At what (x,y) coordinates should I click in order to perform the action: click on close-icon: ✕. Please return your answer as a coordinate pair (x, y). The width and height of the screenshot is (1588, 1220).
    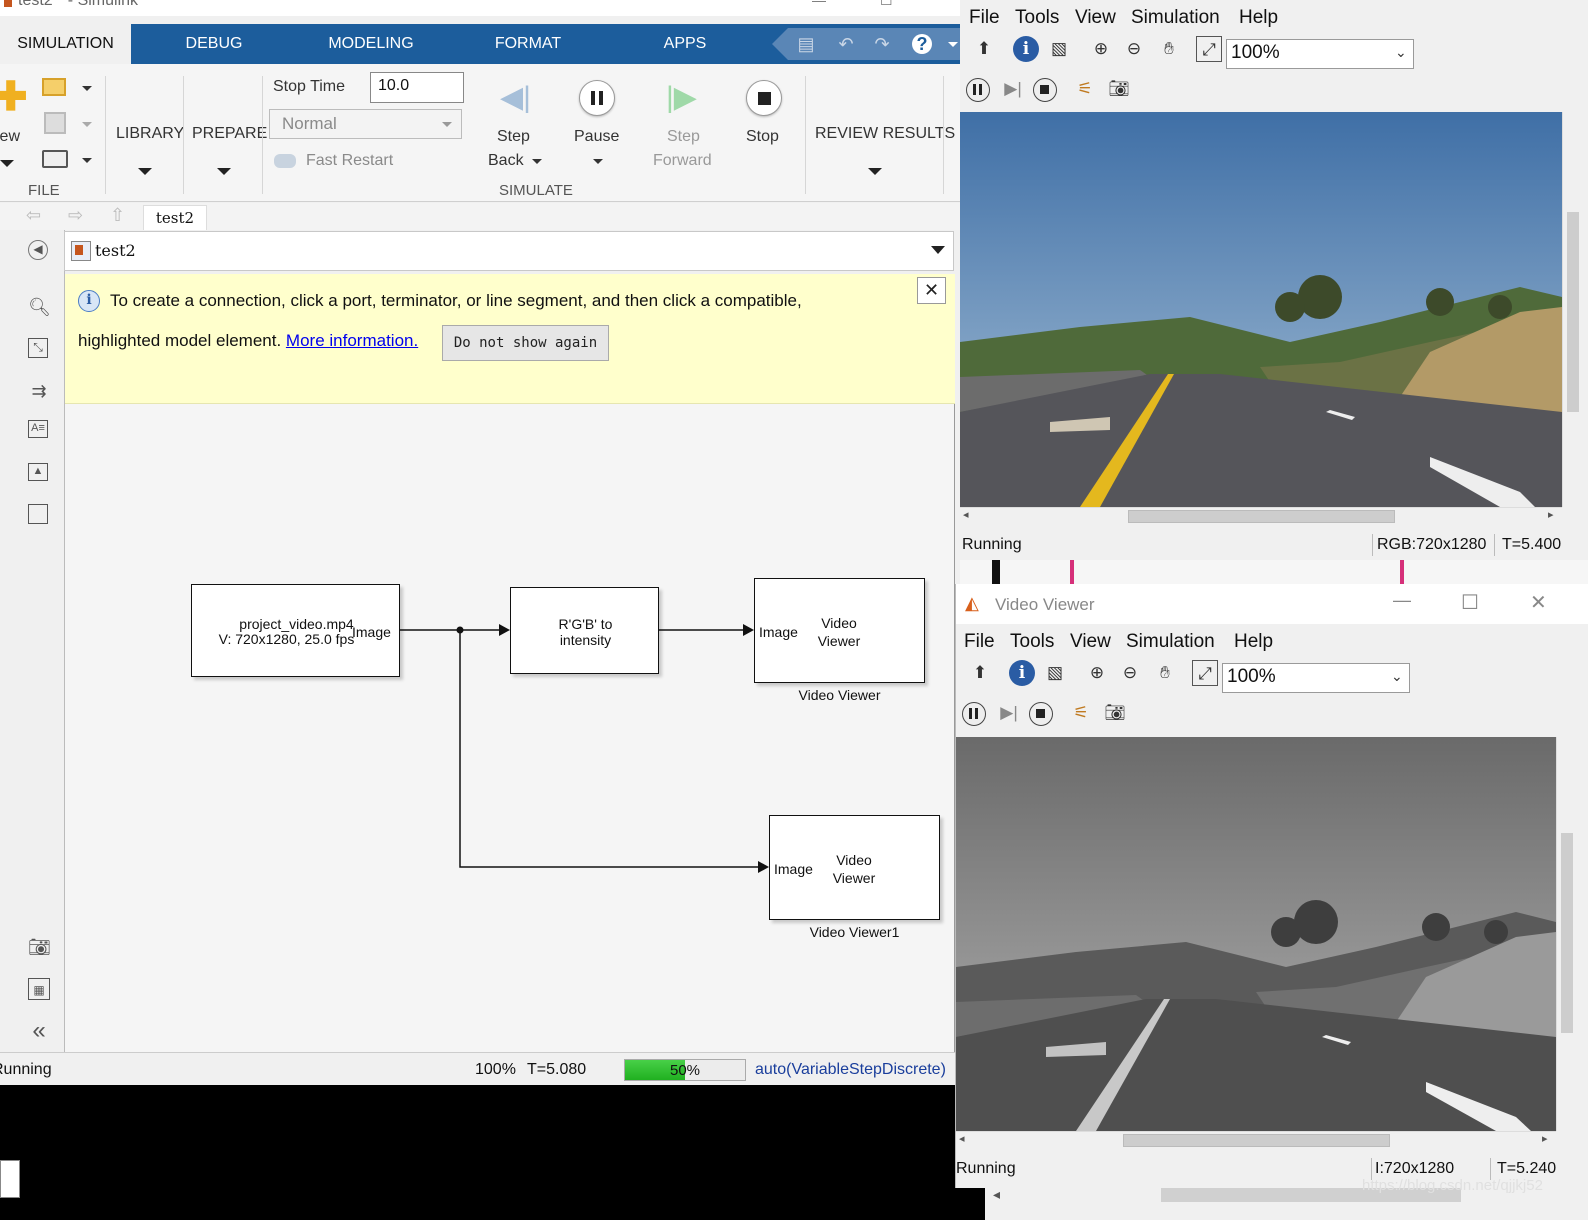
    Looking at the image, I should click on (931, 290).